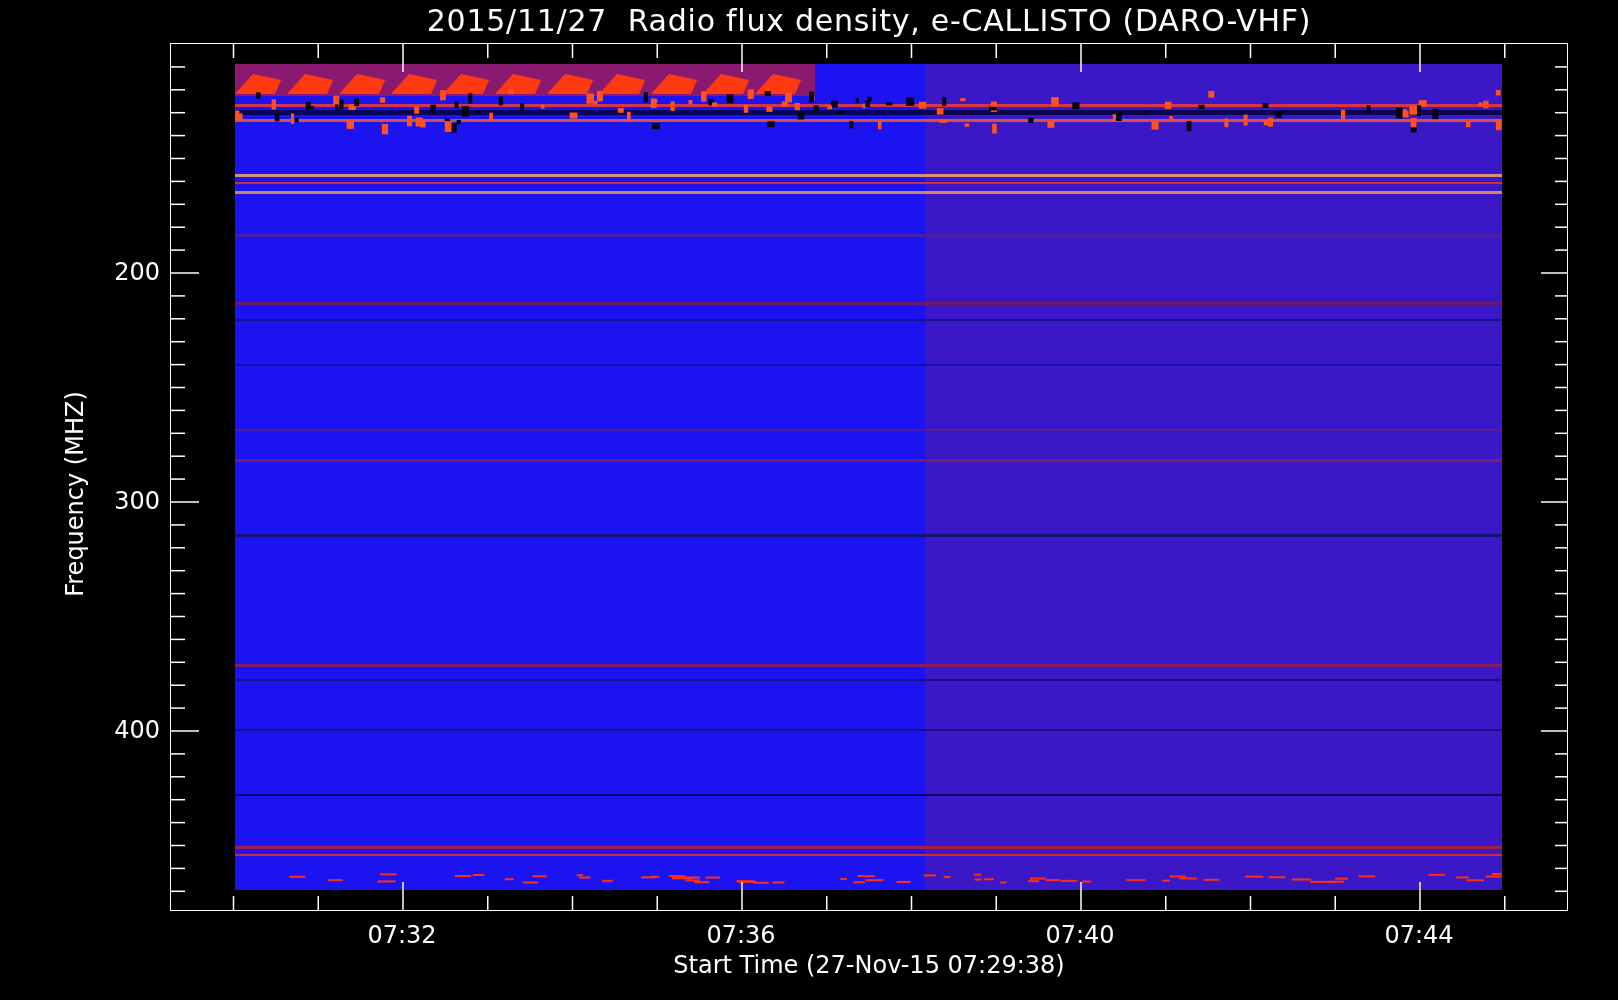 This screenshot has height=1000, width=1618. Describe the element at coordinates (869, 21) in the screenshot. I see `chart-title: 2015/11/27 Radio flux density, e-CALLISTO (DARO-VHF)` at that location.